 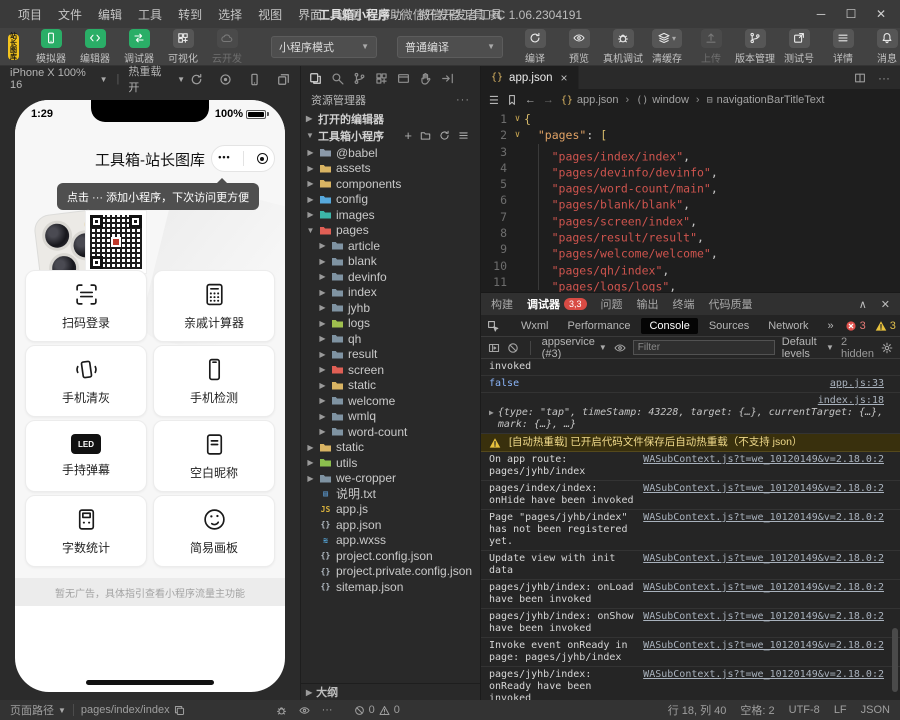 I want to click on miniapp-card-3: 手机检测, so click(x=214, y=381).